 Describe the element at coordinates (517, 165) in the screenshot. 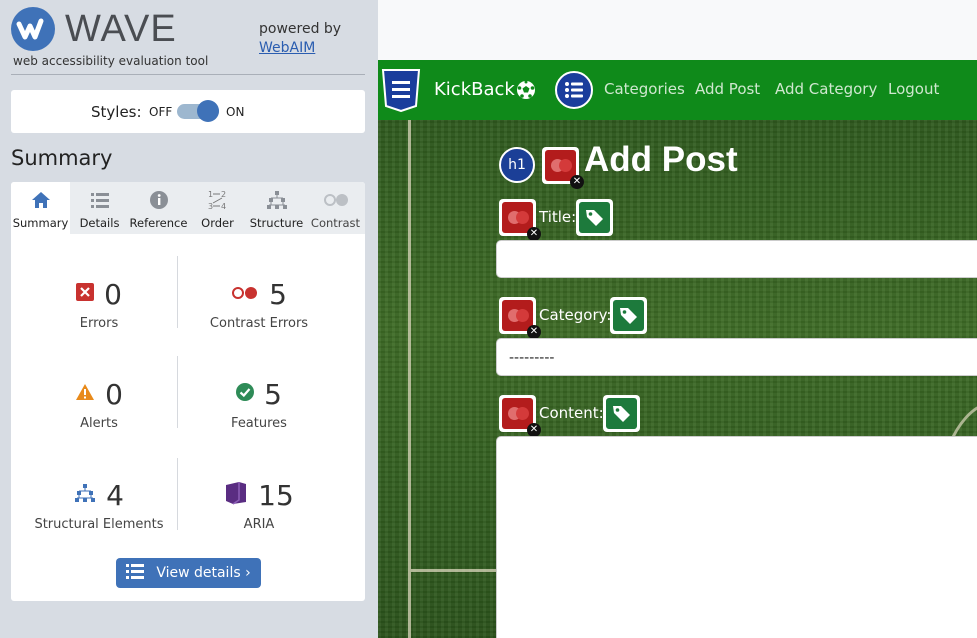

I see `h1-badge-icon: h1` at that location.